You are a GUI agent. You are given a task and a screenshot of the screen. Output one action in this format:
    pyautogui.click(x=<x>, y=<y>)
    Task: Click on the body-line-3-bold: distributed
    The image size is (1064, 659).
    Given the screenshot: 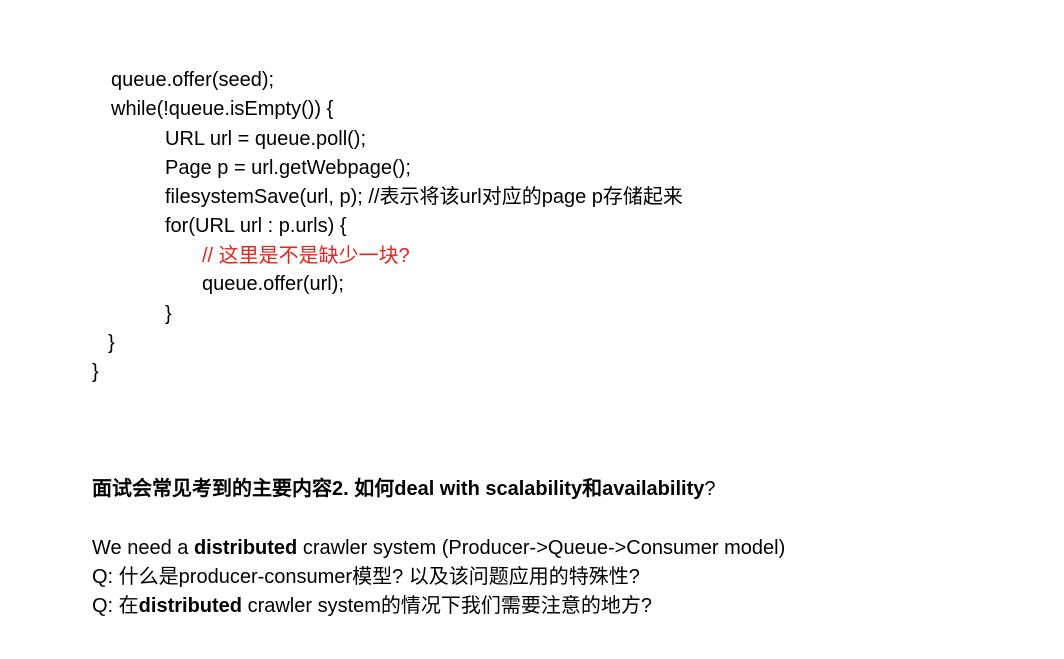 What is the action you would take?
    pyautogui.click(x=190, y=606)
    